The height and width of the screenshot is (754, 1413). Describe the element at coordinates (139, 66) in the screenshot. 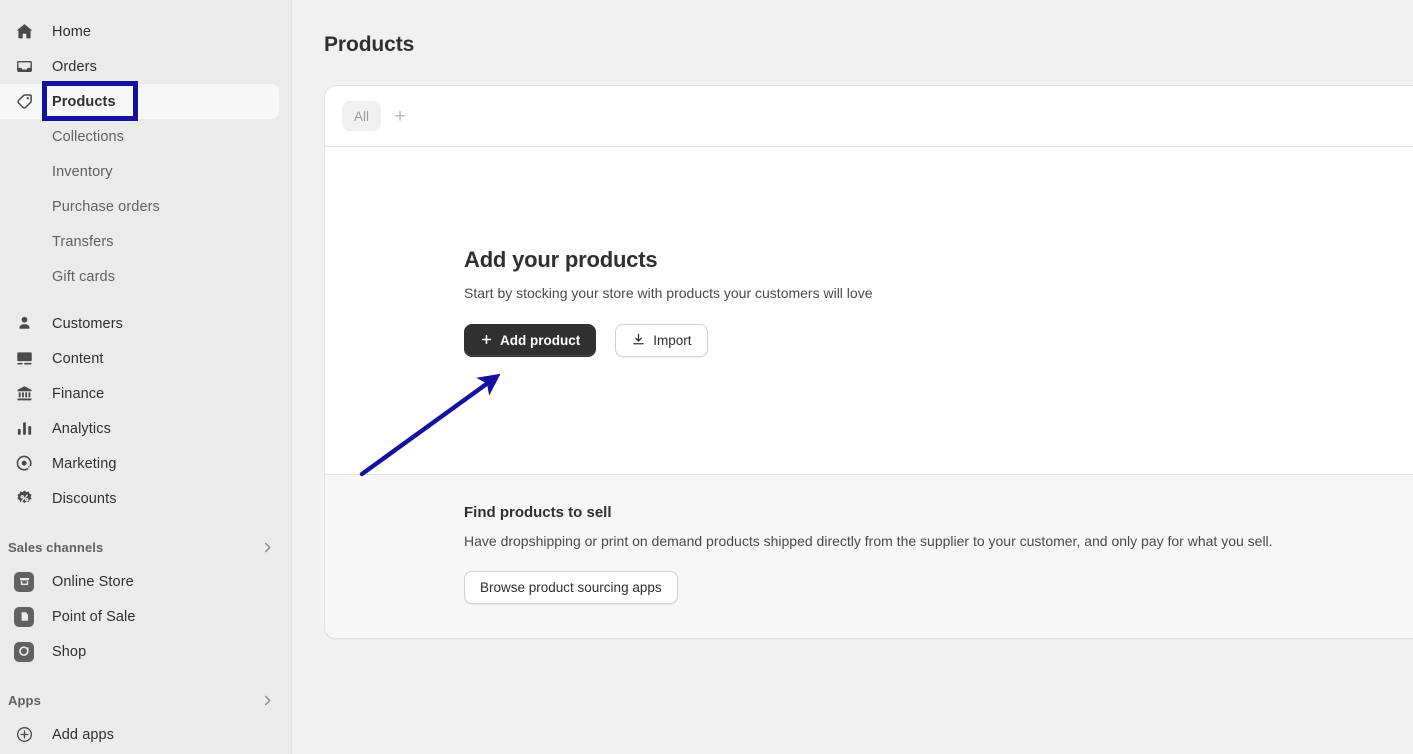

I see `sidebar-item-orders: Orders` at that location.